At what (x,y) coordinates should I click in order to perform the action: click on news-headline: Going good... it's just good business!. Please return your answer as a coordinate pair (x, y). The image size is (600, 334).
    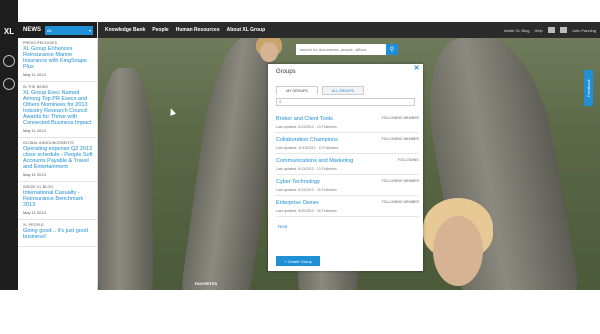
    Looking at the image, I should click on (58, 234).